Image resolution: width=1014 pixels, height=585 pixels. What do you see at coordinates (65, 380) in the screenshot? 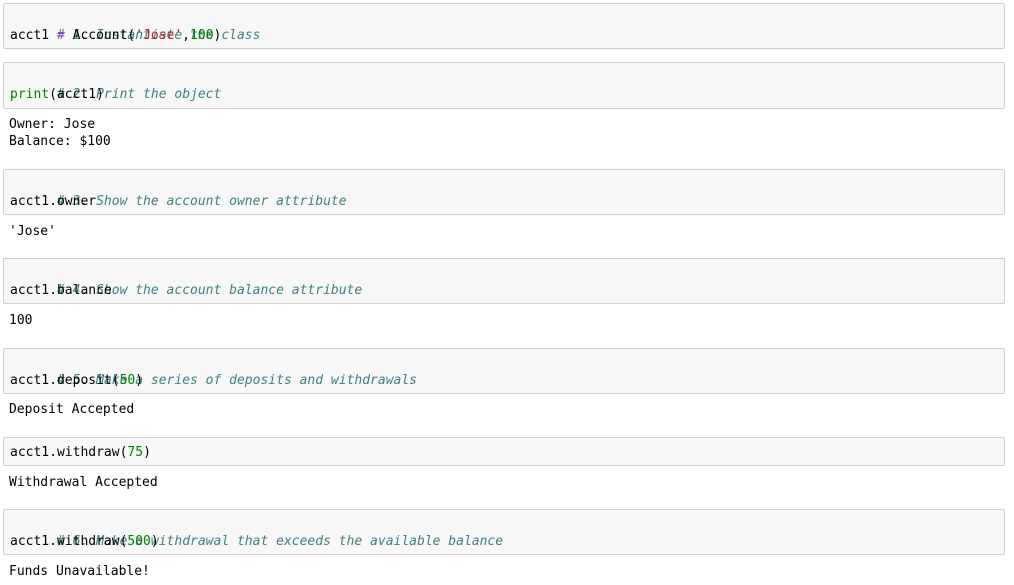
I see `method-call: acct1.deposit(` at bounding box center [65, 380].